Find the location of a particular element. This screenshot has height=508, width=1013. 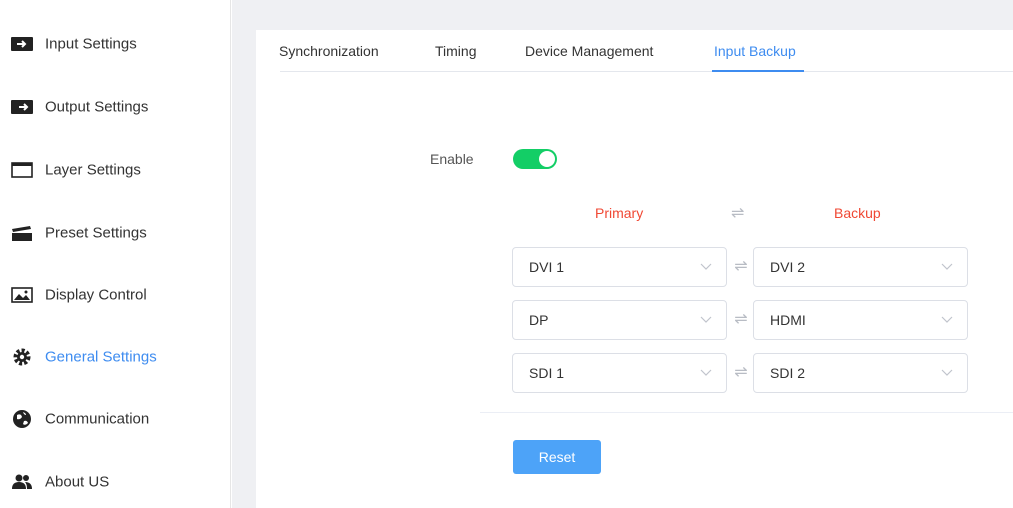

sidebar-item-input-settings: Input Settings is located at coordinates (115, 44).